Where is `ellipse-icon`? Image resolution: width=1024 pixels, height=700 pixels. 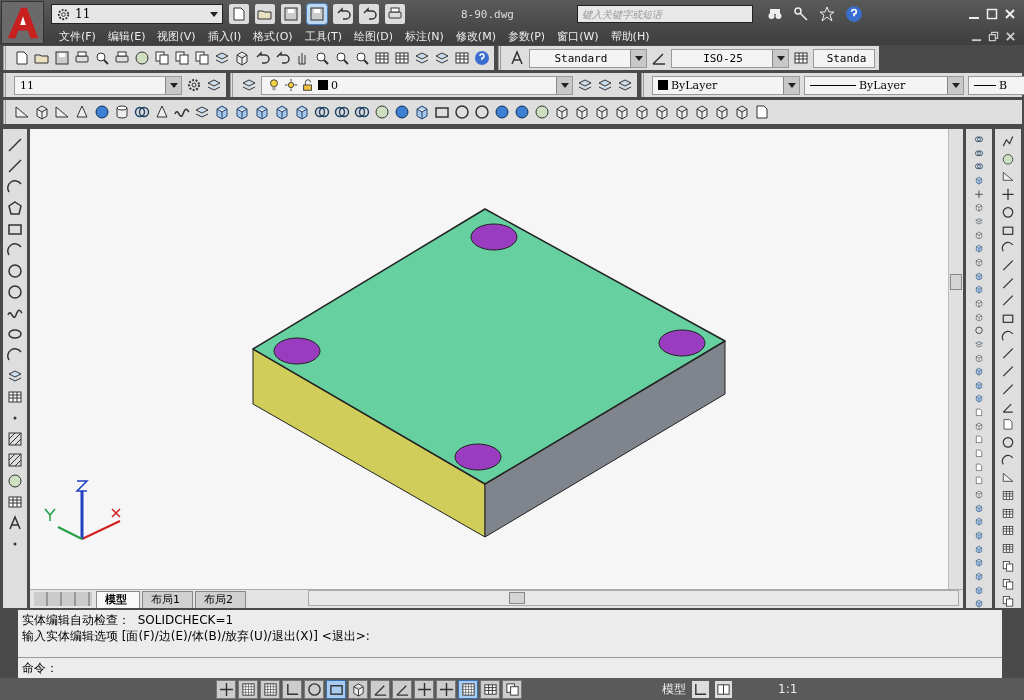
ellipse-icon is located at coordinates (15, 334).